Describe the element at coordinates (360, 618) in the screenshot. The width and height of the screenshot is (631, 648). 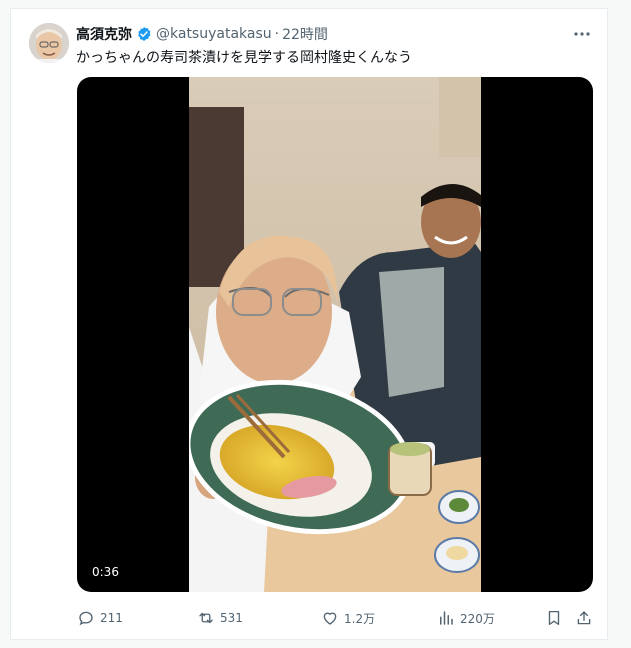
I see `like-count: 1.2万` at that location.